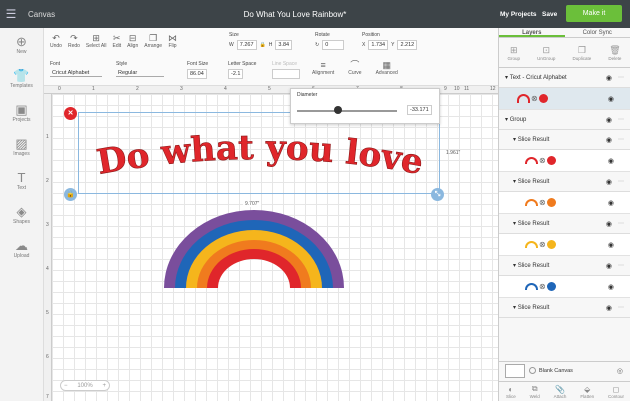 The height and width of the screenshot is (401, 630). I want to click on style-dropdown: Regular, so click(140, 73).